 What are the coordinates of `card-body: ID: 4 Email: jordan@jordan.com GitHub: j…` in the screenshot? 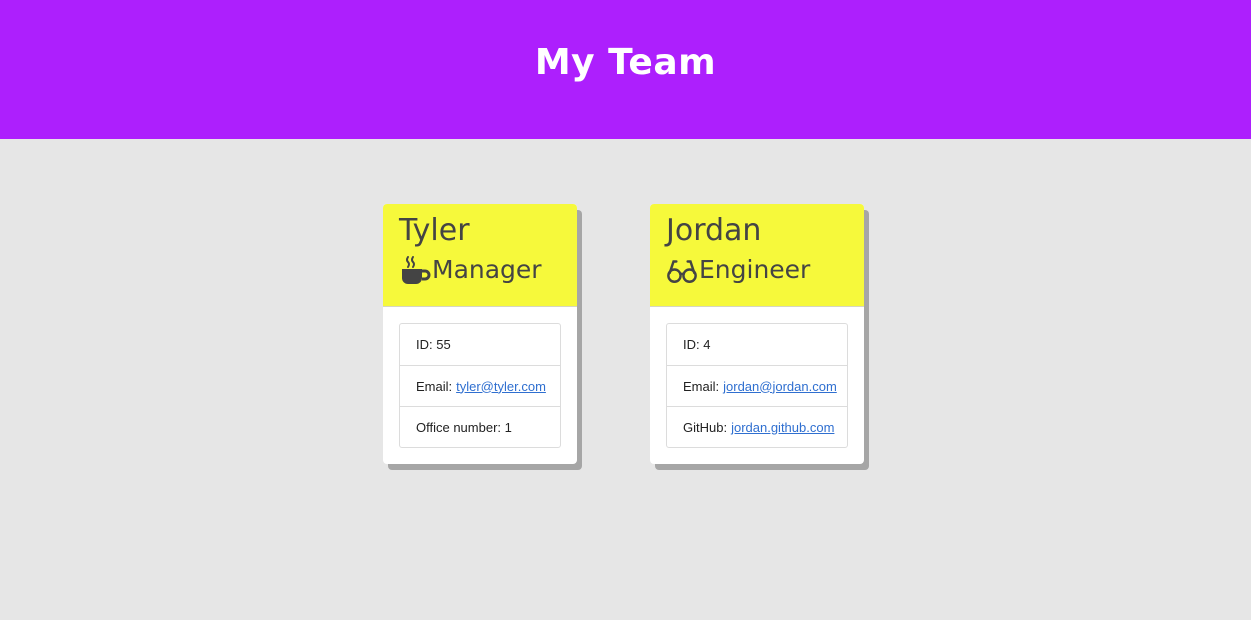 It's located at (757, 385).